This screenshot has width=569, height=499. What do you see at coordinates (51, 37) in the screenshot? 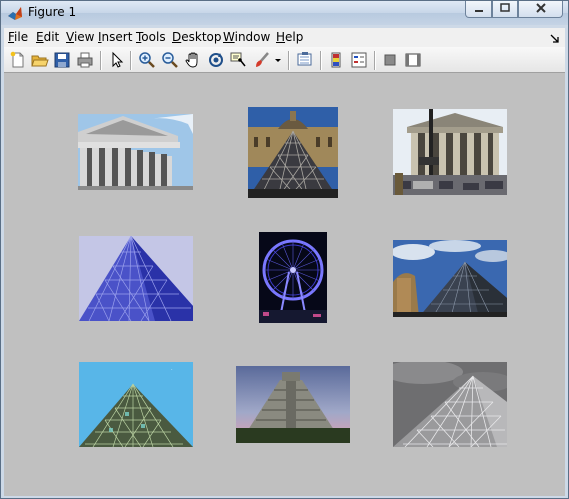
I see `menu-edit-rest: dit` at bounding box center [51, 37].